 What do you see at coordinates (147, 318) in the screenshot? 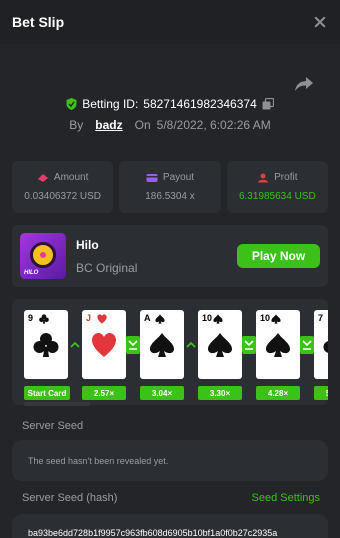
I see `card-rank: A` at bounding box center [147, 318].